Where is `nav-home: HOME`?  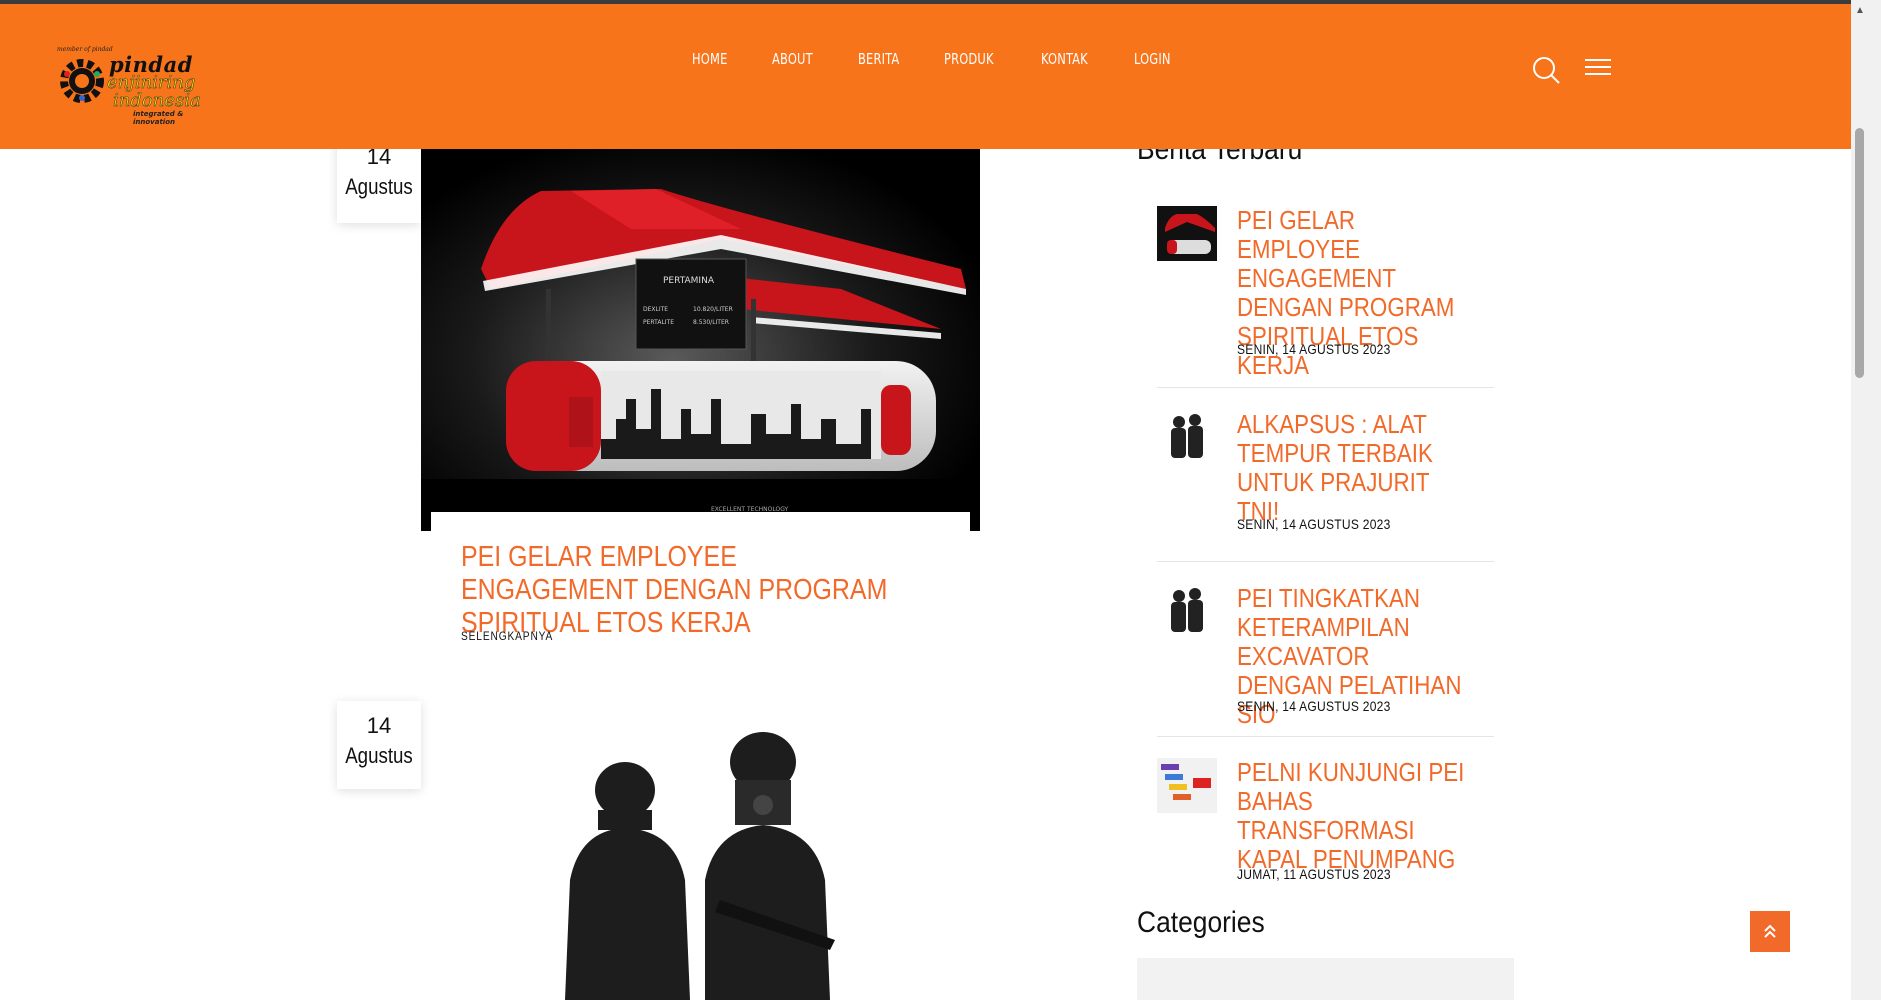
nav-home: HOME is located at coordinates (709, 59).